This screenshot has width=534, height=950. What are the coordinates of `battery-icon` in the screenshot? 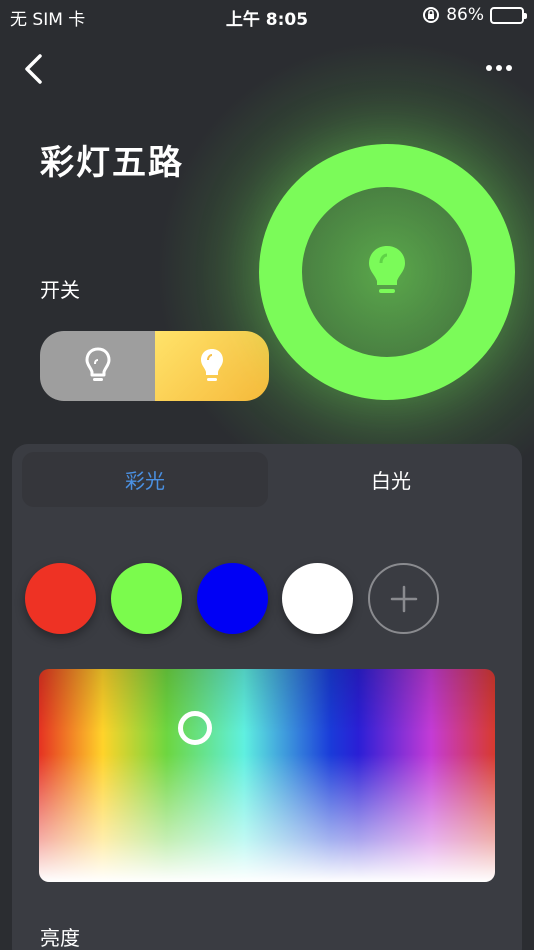 It's located at (508, 15).